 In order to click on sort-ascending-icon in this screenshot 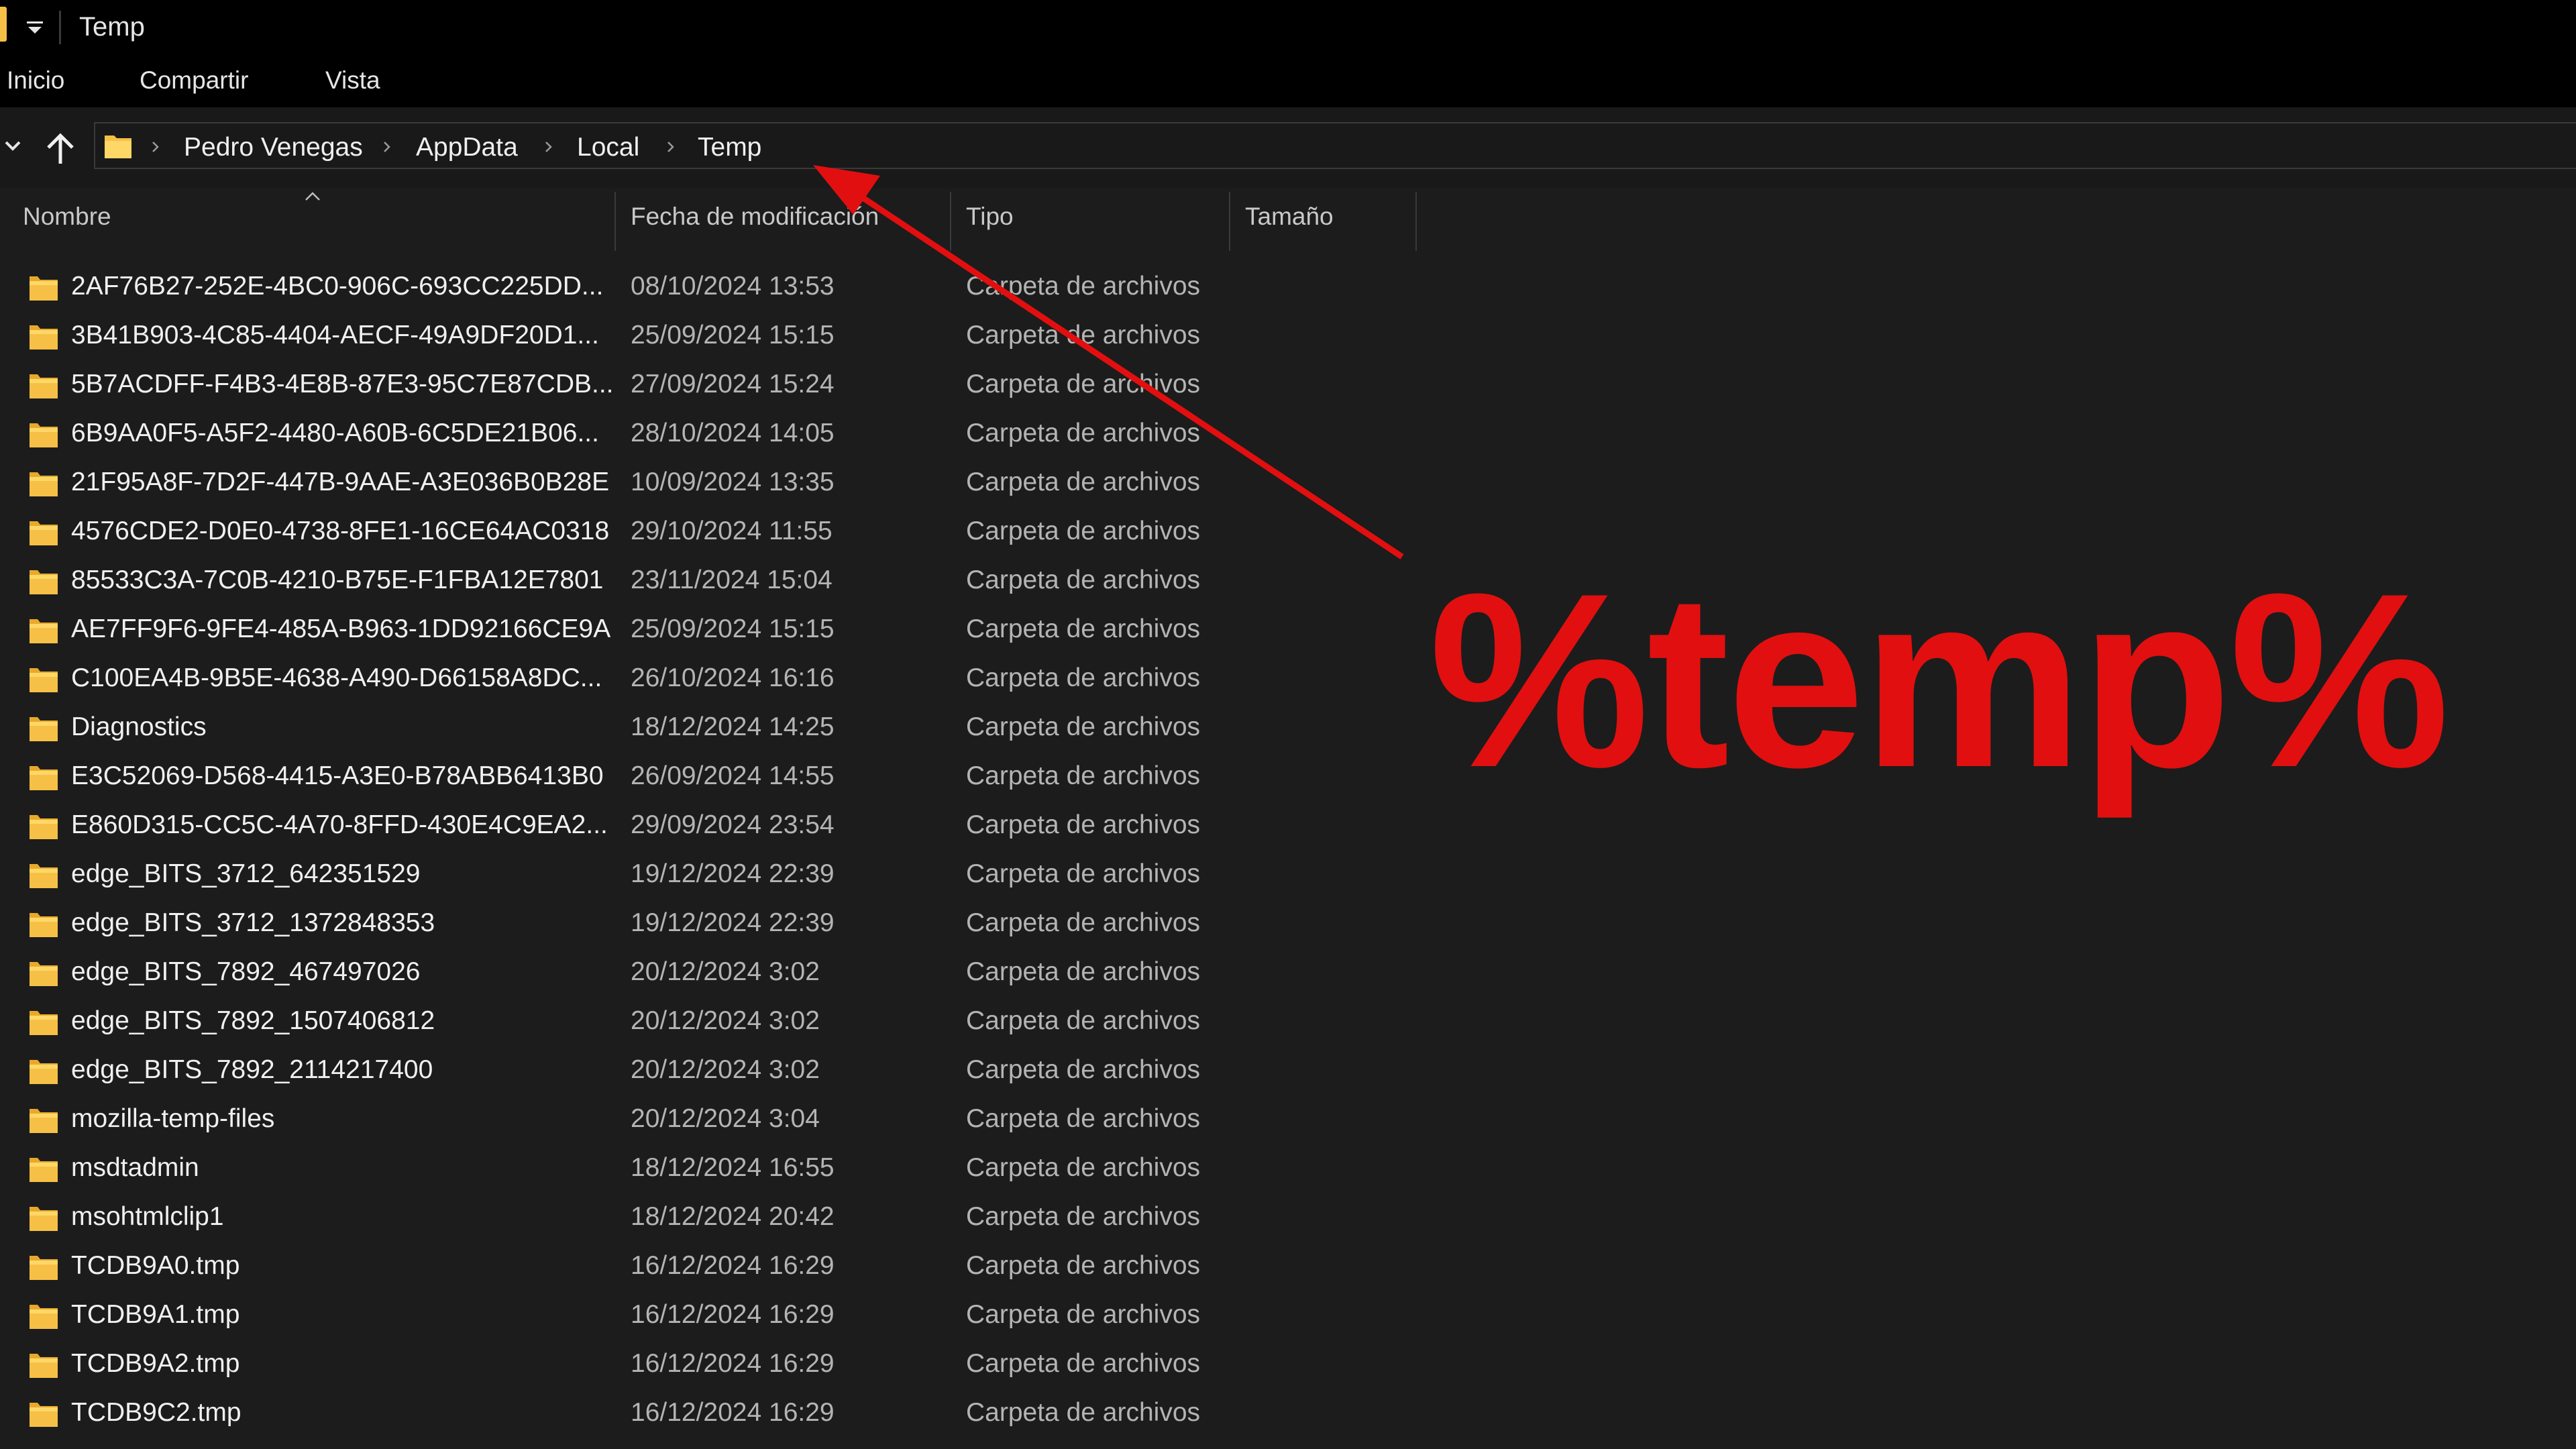, I will do `click(312, 196)`.